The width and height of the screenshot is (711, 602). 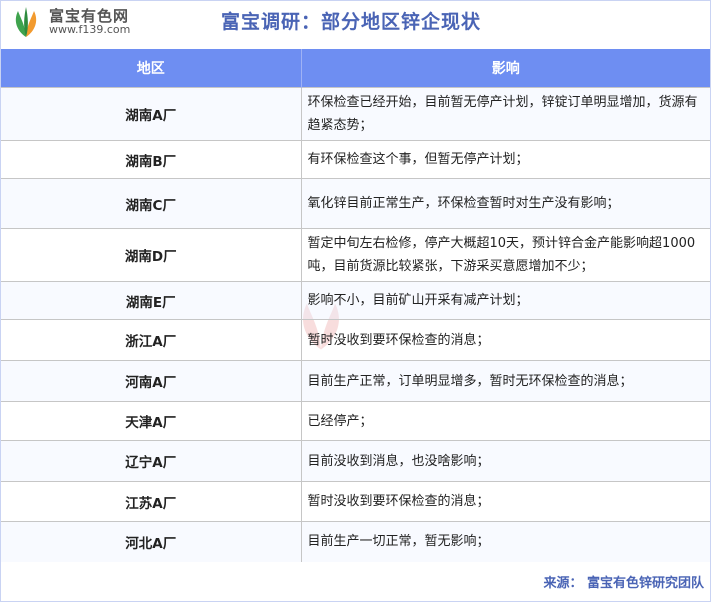 I want to click on table-row: 湖南E厂 影响不小，目前矿山开采有减产计划；, so click(x=355, y=300).